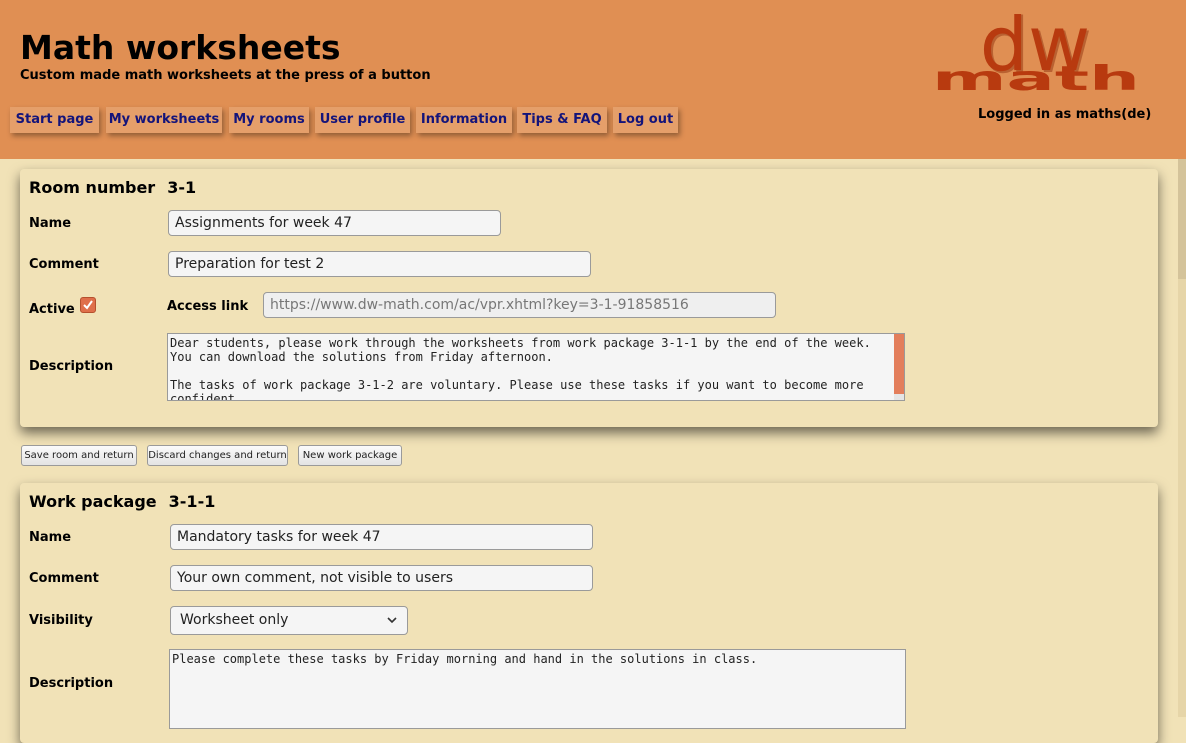 This screenshot has height=743, width=1186. I want to click on room-comment-input, so click(379, 264).